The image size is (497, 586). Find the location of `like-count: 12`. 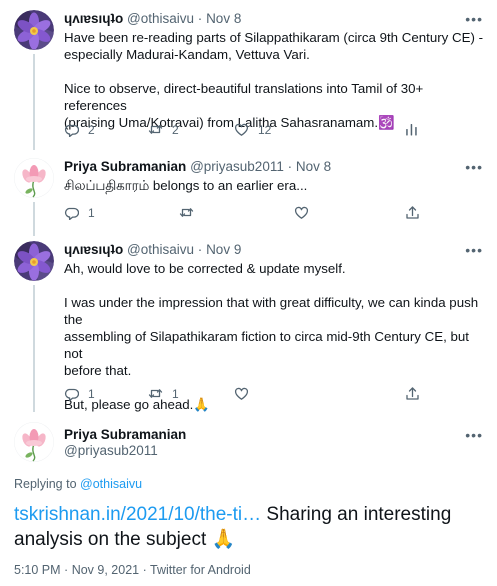

like-count: 12 is located at coordinates (265, 129).